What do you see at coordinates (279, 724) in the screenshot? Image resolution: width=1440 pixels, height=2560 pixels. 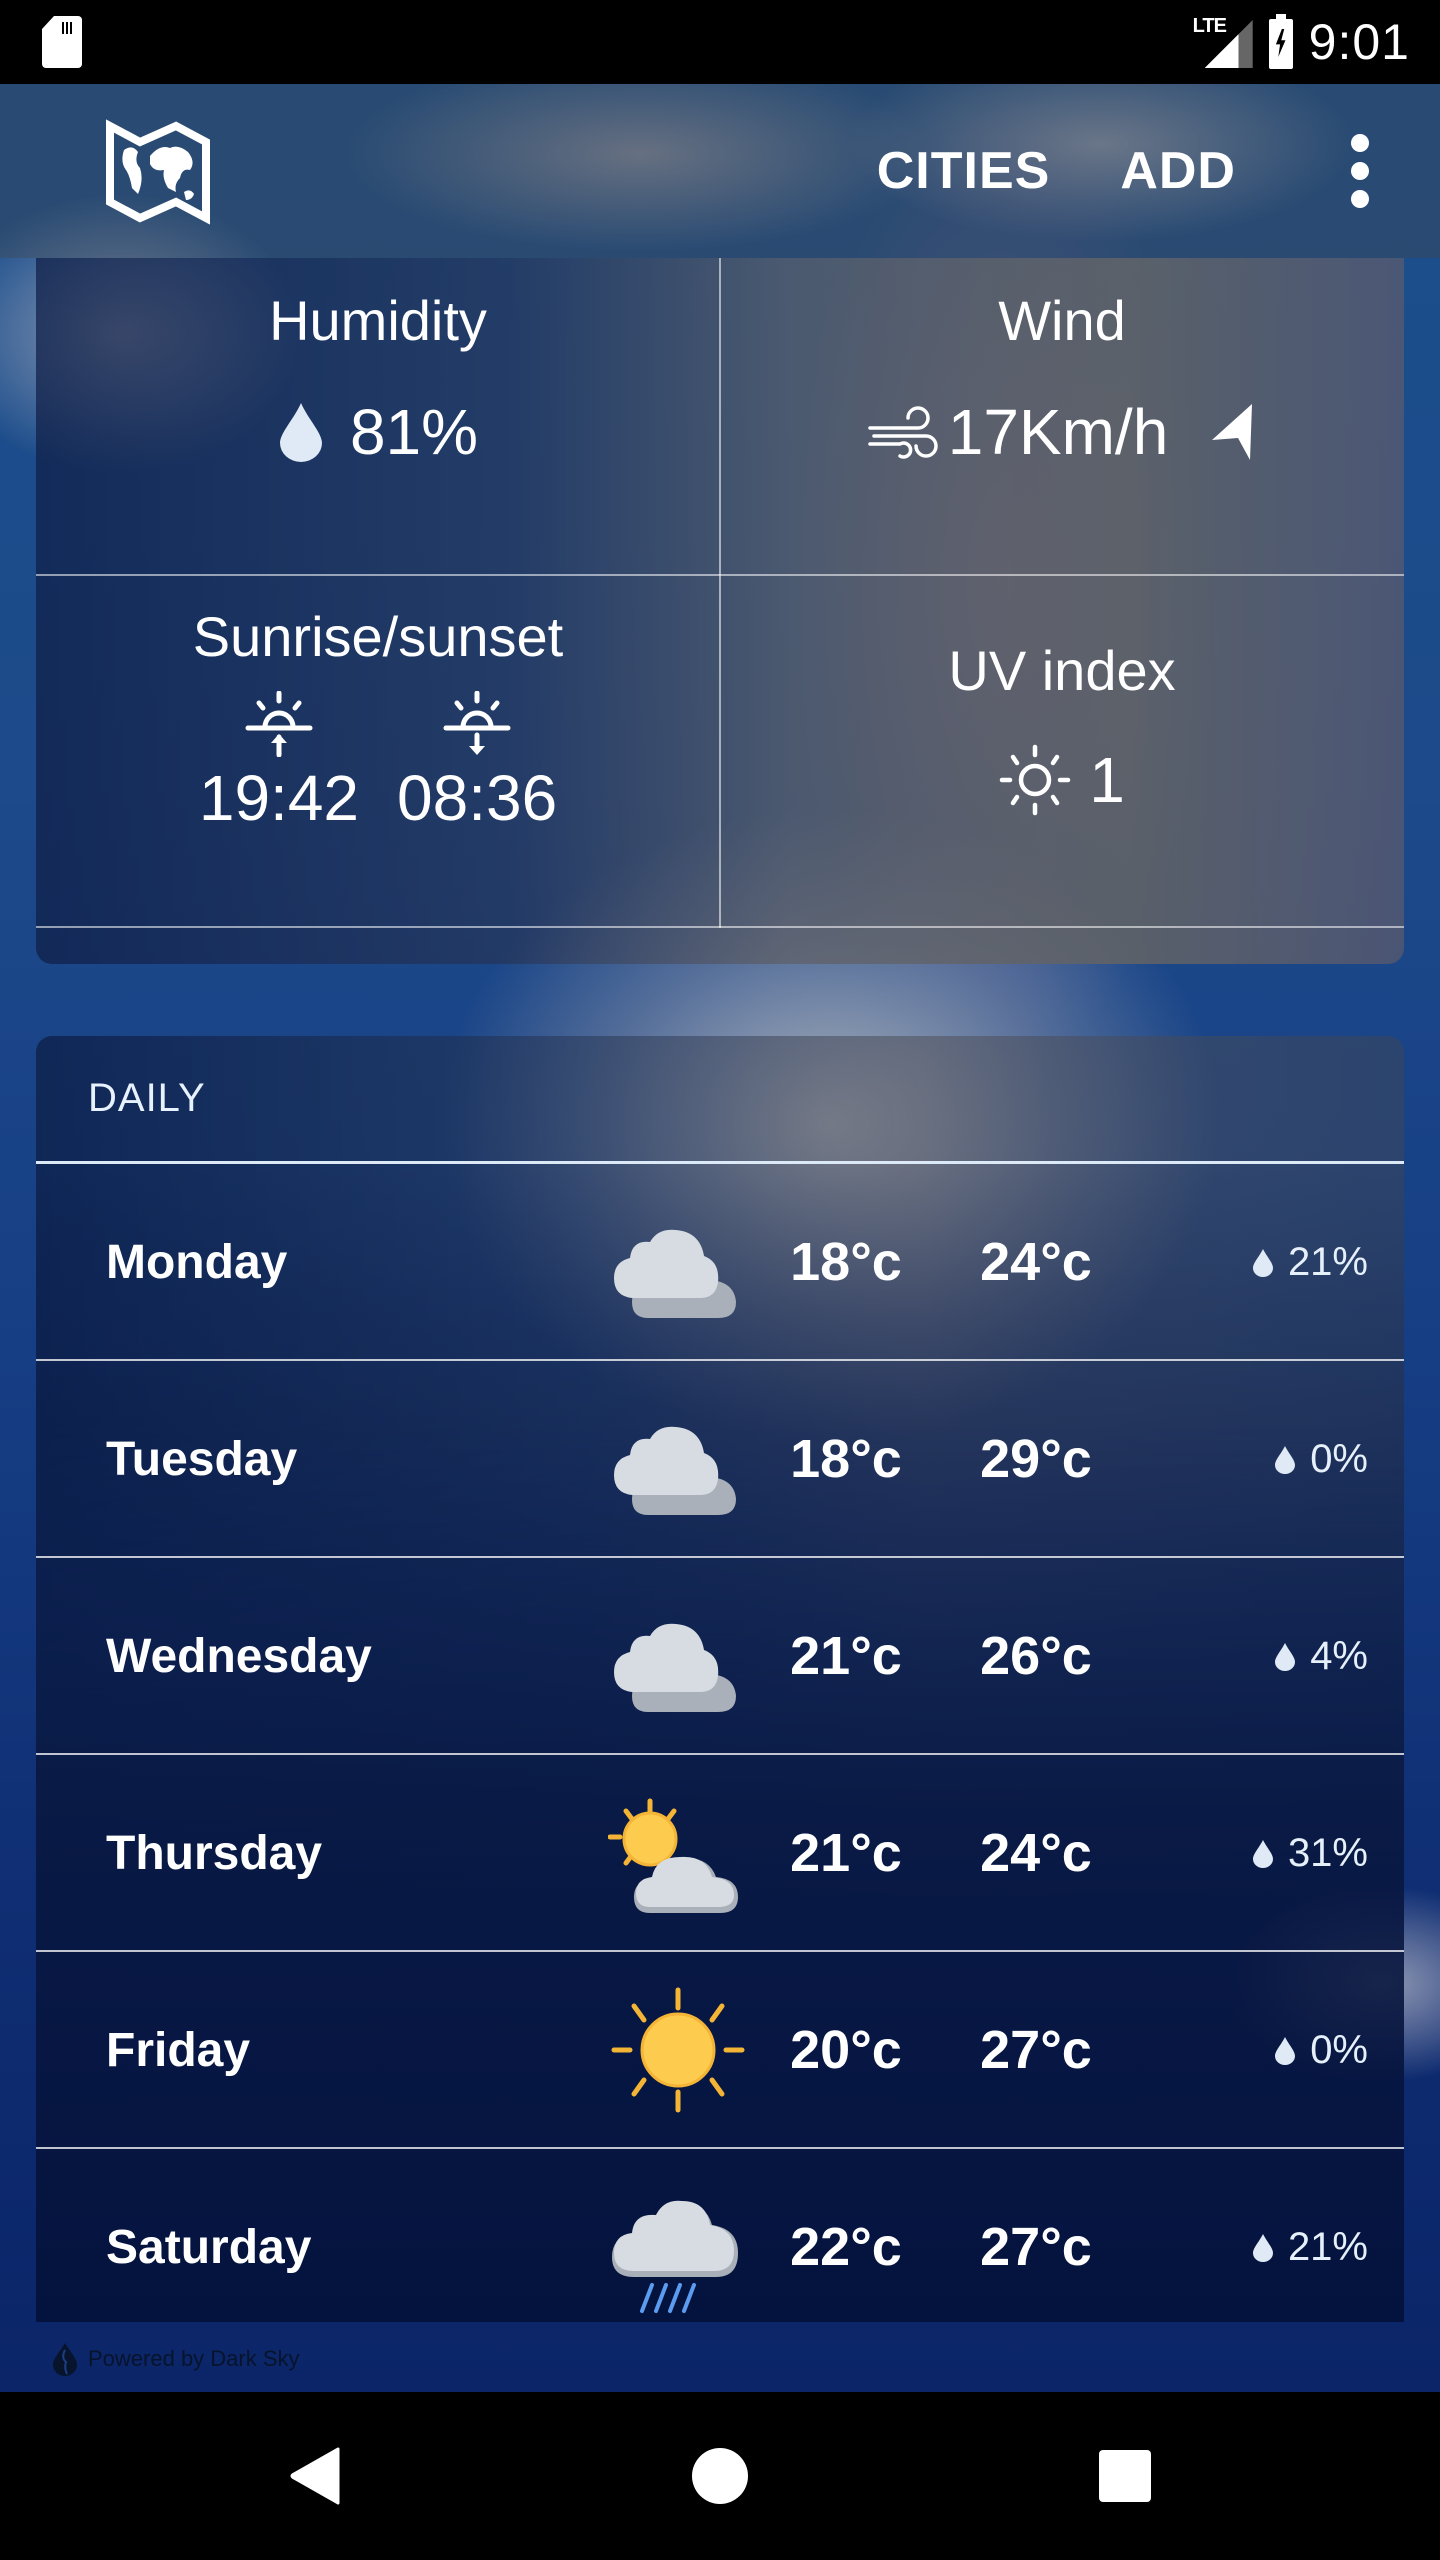 I see `sunrise-icon` at bounding box center [279, 724].